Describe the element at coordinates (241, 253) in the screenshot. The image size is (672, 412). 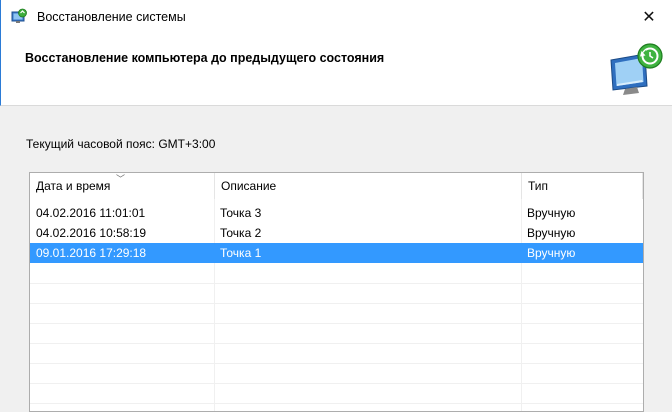
I see `cell-description: Точка 1` at that location.